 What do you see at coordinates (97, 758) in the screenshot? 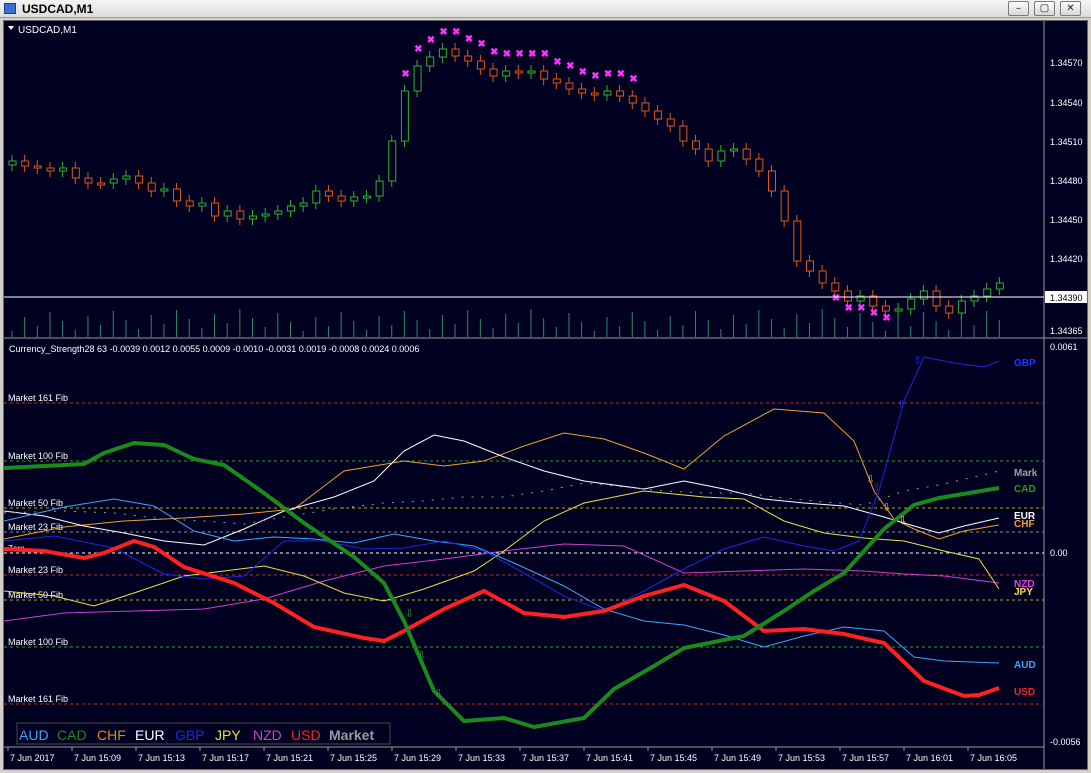
I see `time-label: 7 Jun 15:09` at bounding box center [97, 758].